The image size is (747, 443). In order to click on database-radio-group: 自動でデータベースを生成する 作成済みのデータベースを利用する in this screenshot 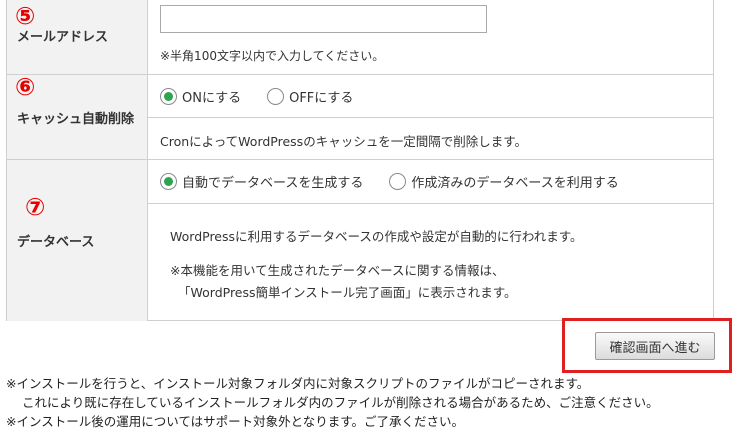, I will do `click(402, 181)`.